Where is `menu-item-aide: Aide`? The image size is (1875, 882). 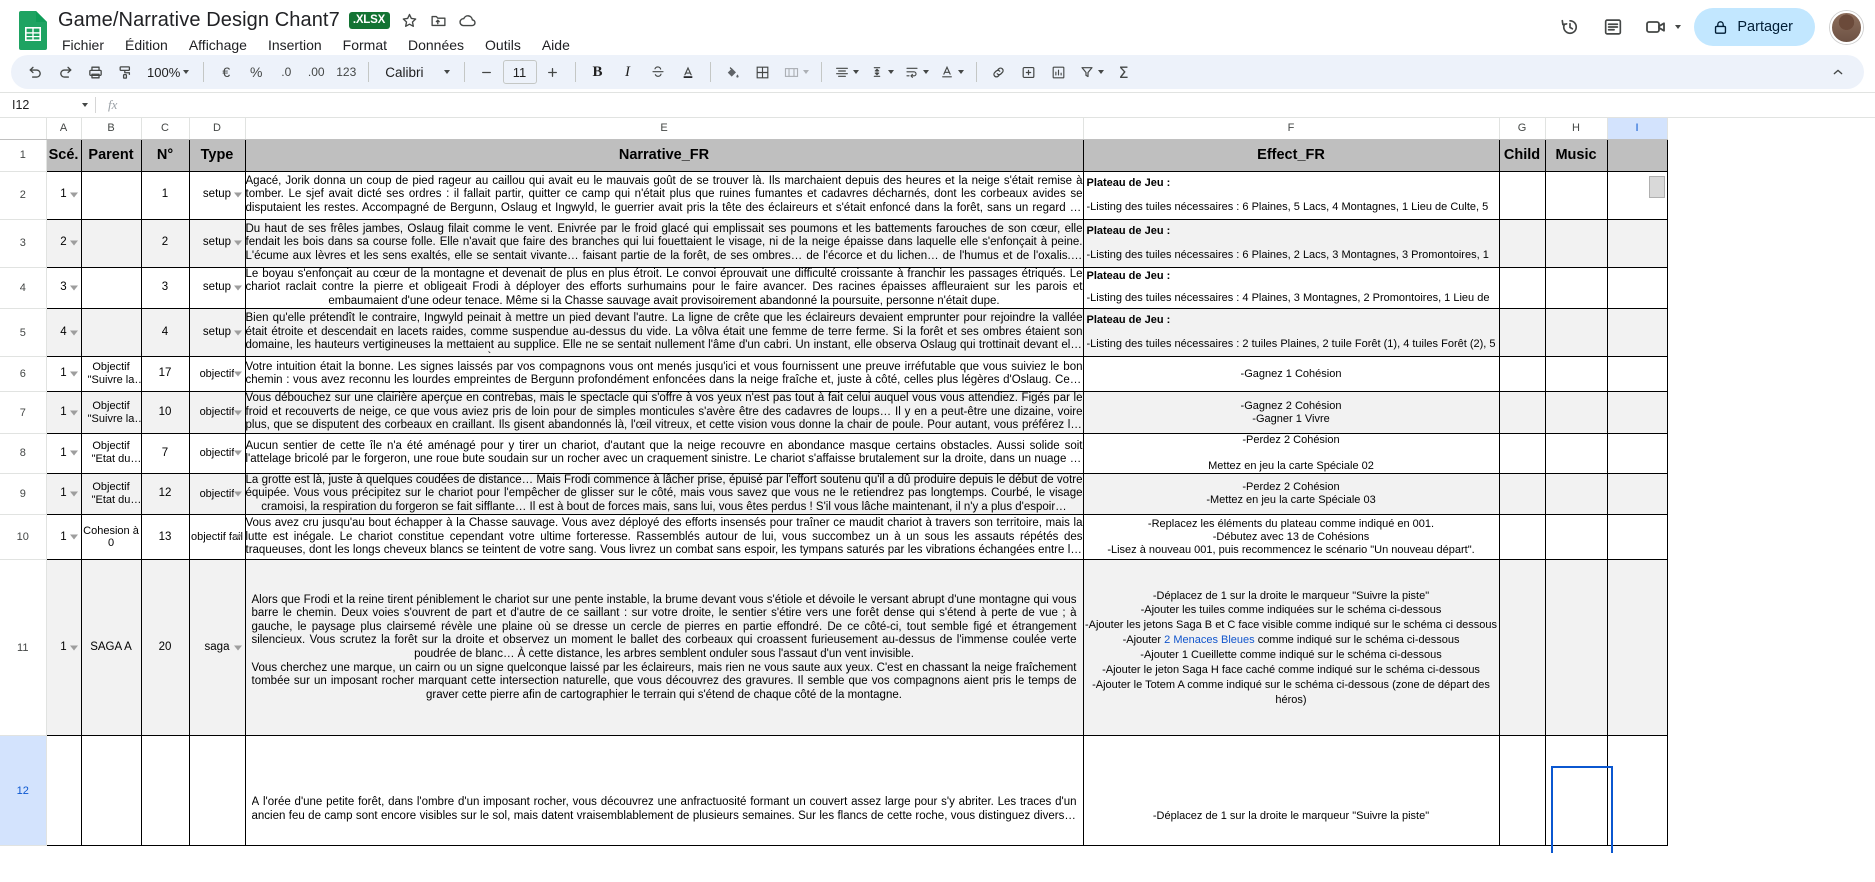 menu-item-aide: Aide is located at coordinates (556, 45).